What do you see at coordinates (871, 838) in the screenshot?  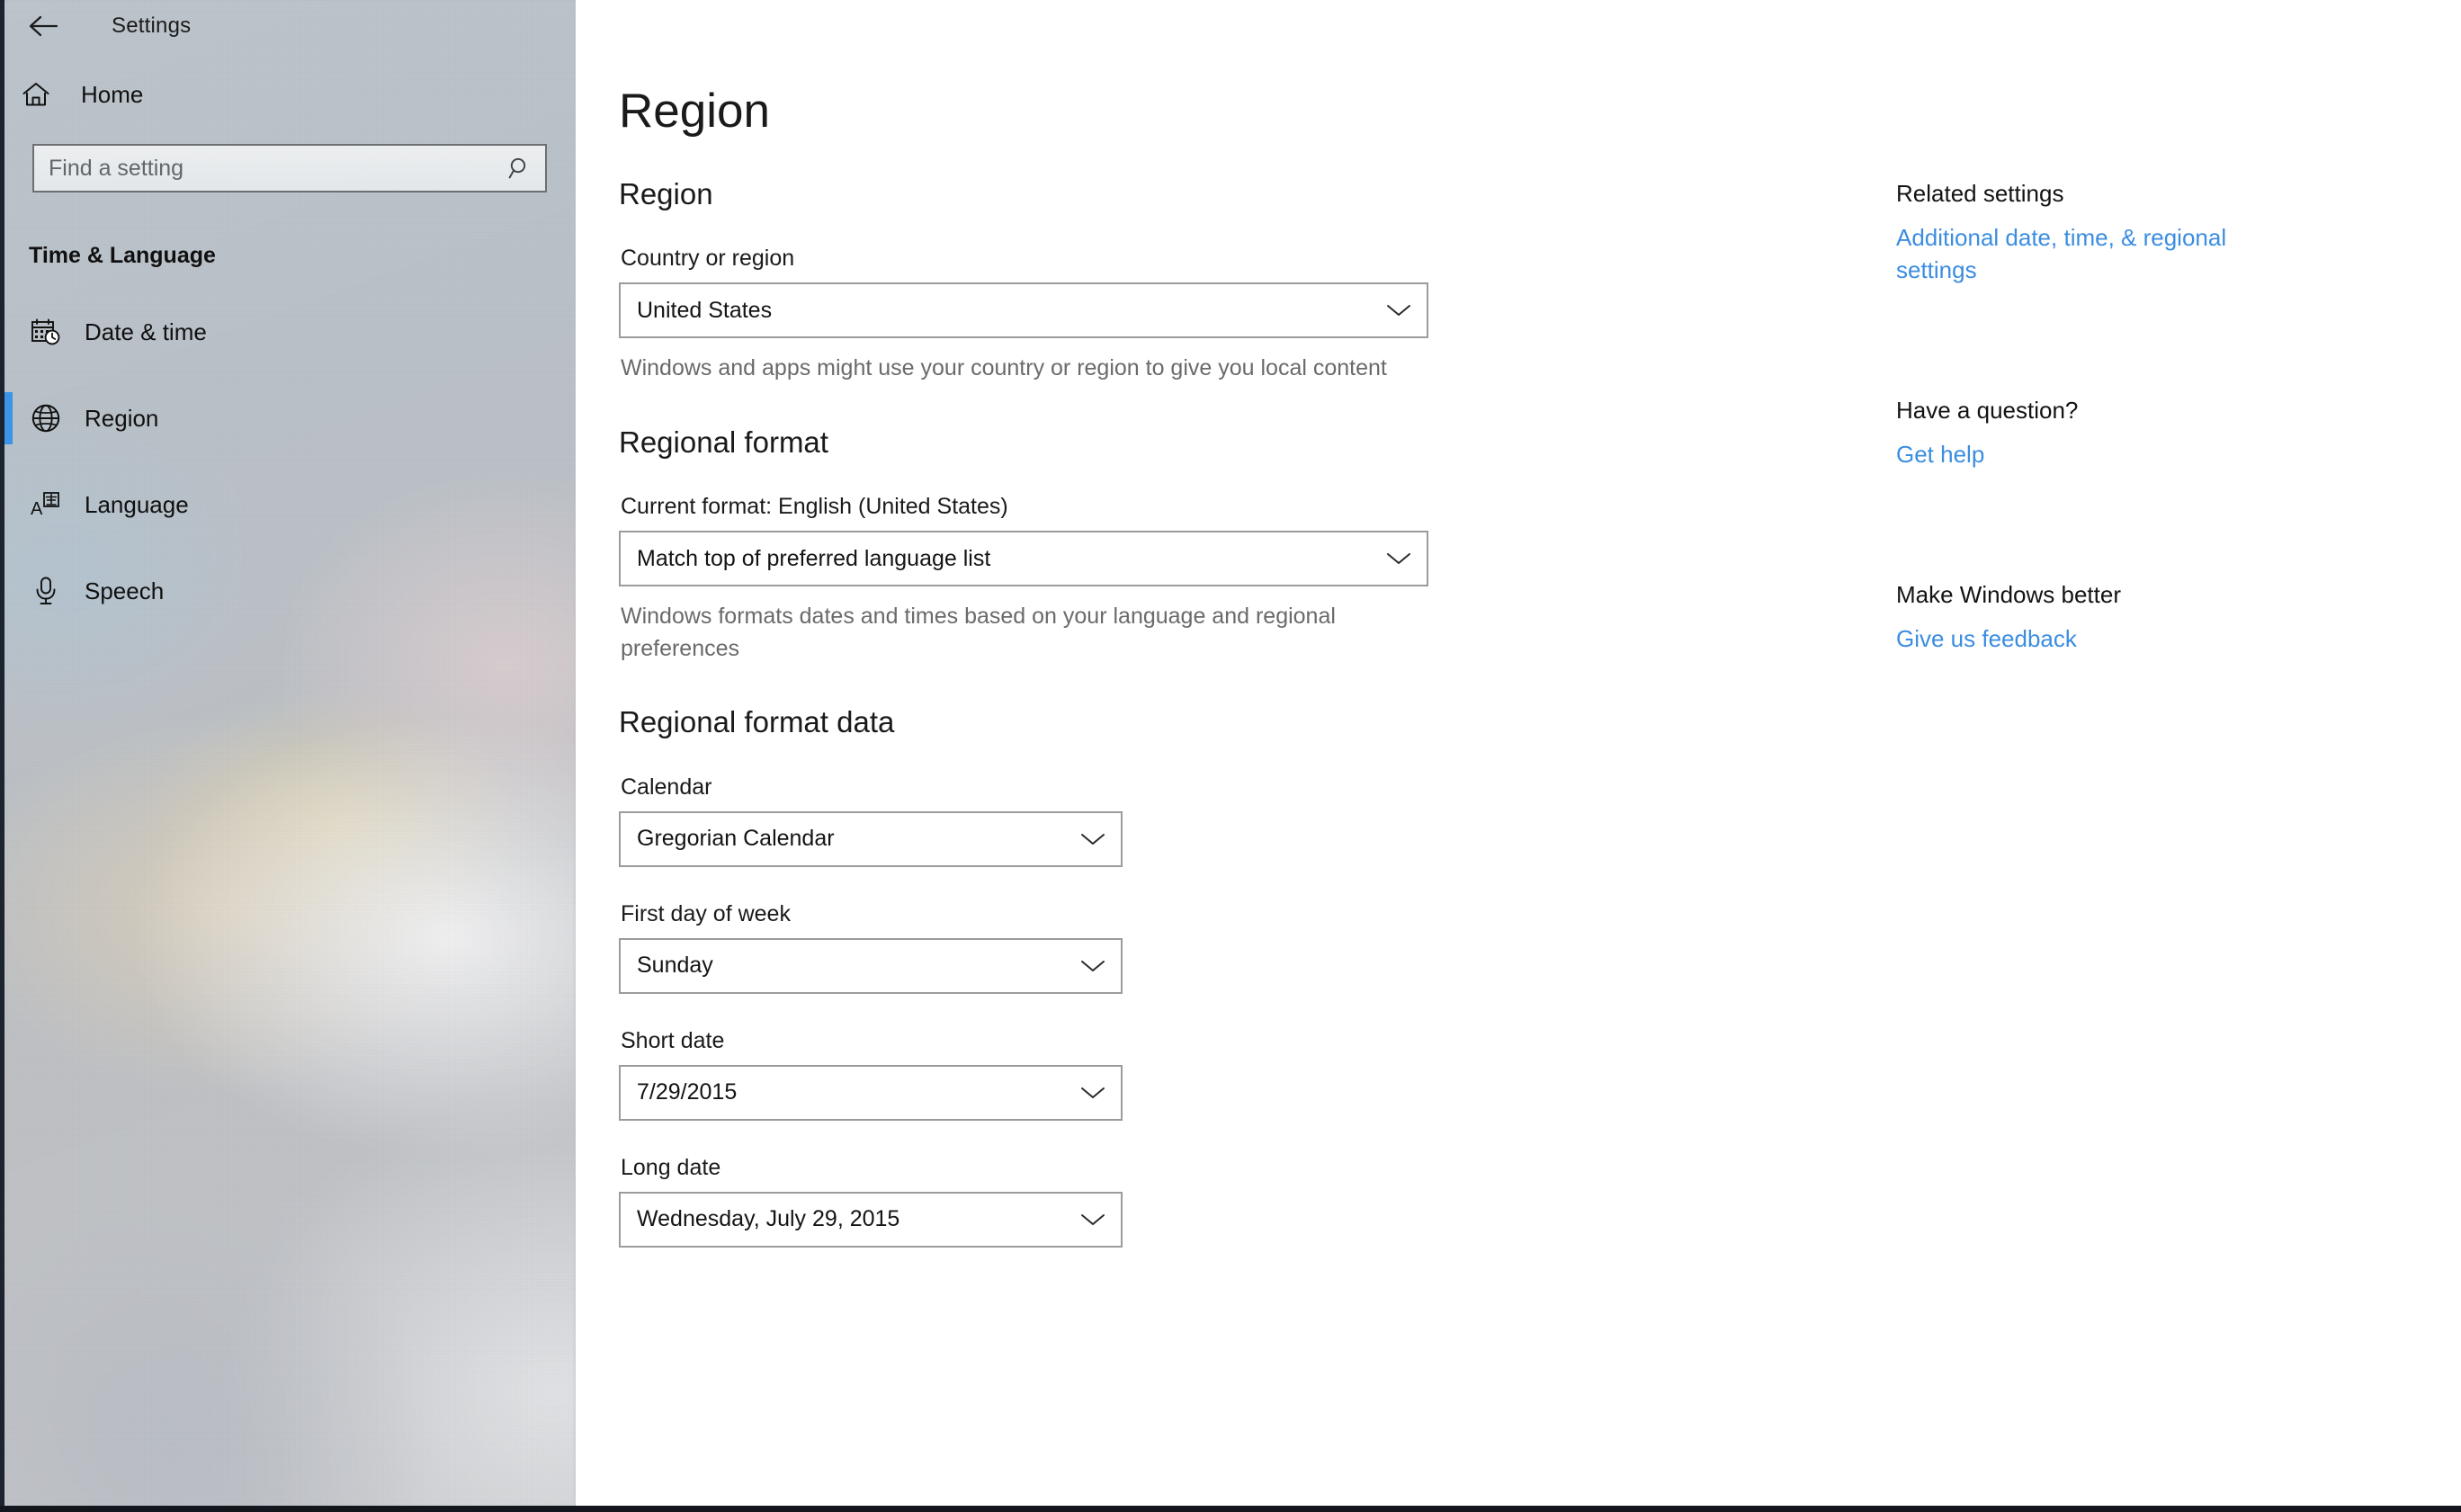 I see `calendar-dropdown: Gregorian Calendar` at bounding box center [871, 838].